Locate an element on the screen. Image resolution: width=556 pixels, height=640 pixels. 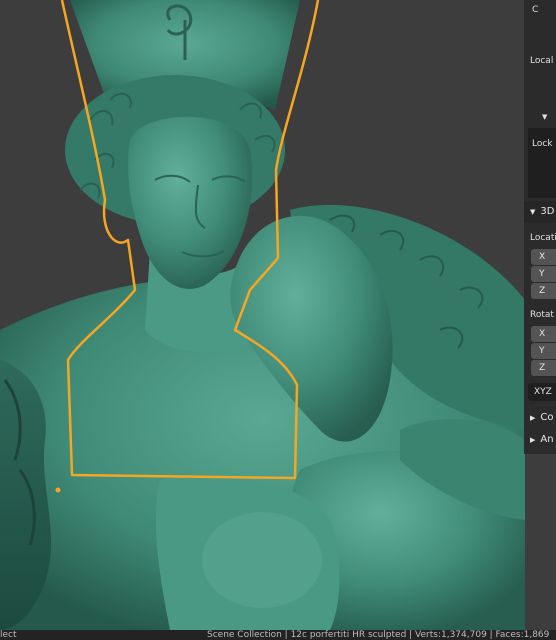
location-y-field: Y is located at coordinates (543, 274).